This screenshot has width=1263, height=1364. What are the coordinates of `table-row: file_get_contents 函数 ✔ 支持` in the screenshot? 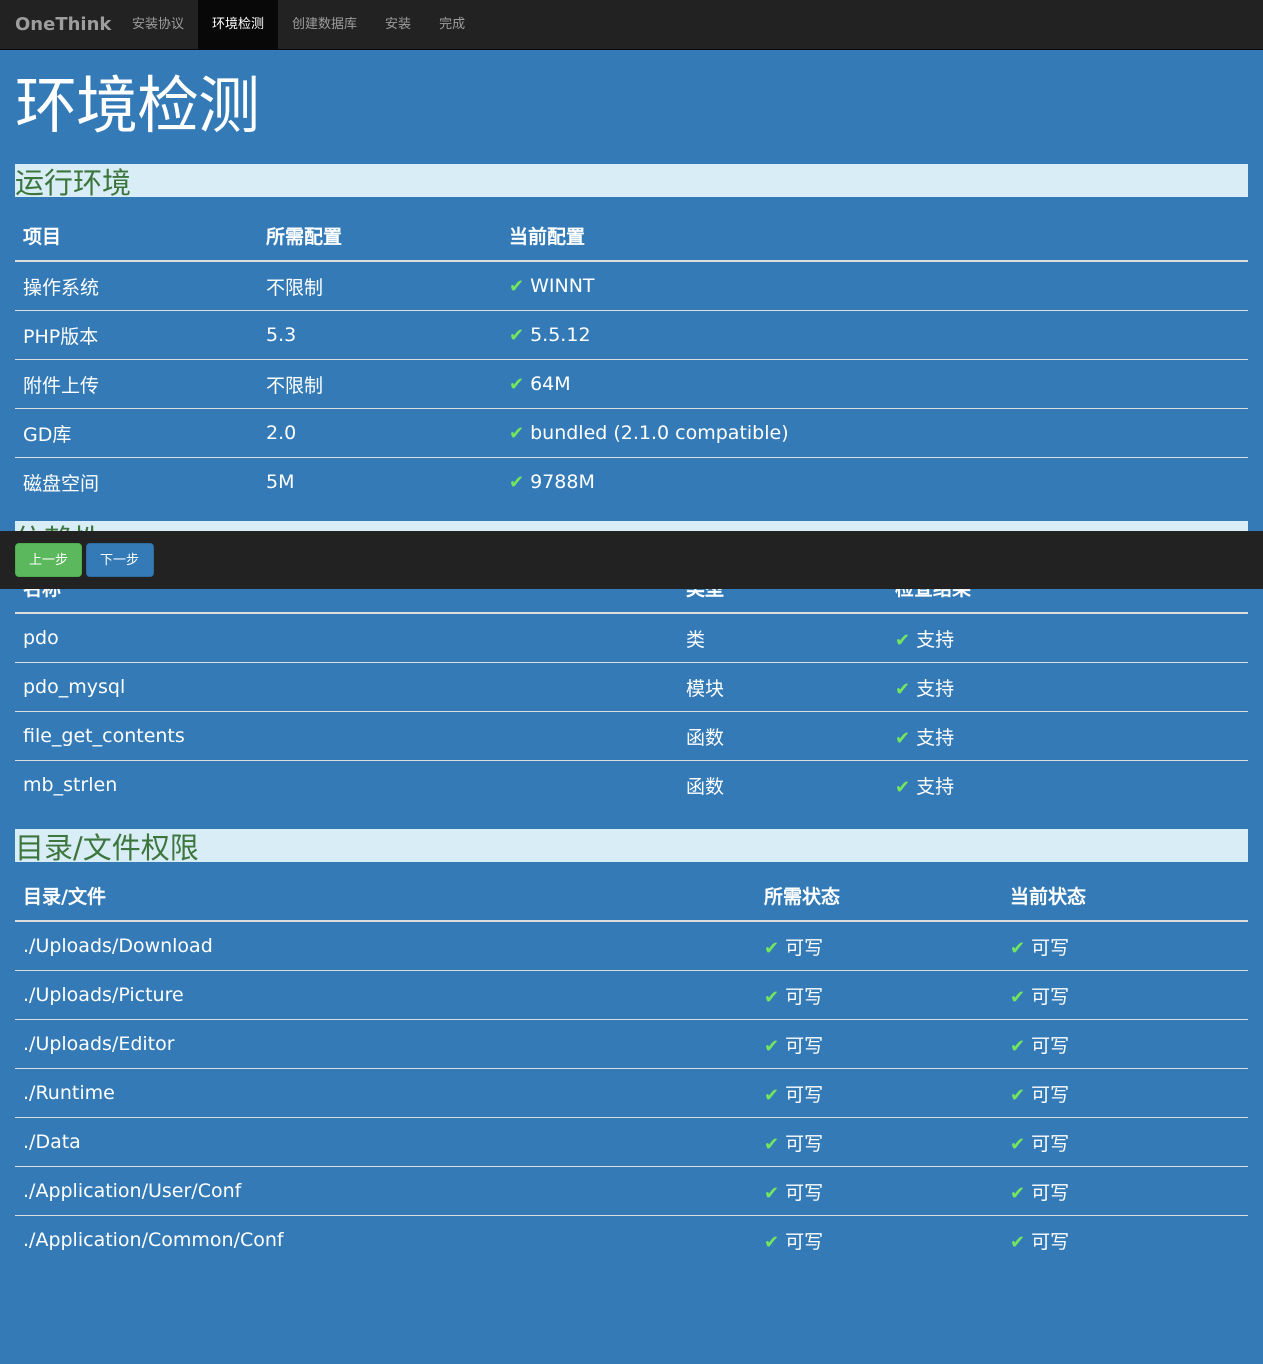 It's located at (631, 736).